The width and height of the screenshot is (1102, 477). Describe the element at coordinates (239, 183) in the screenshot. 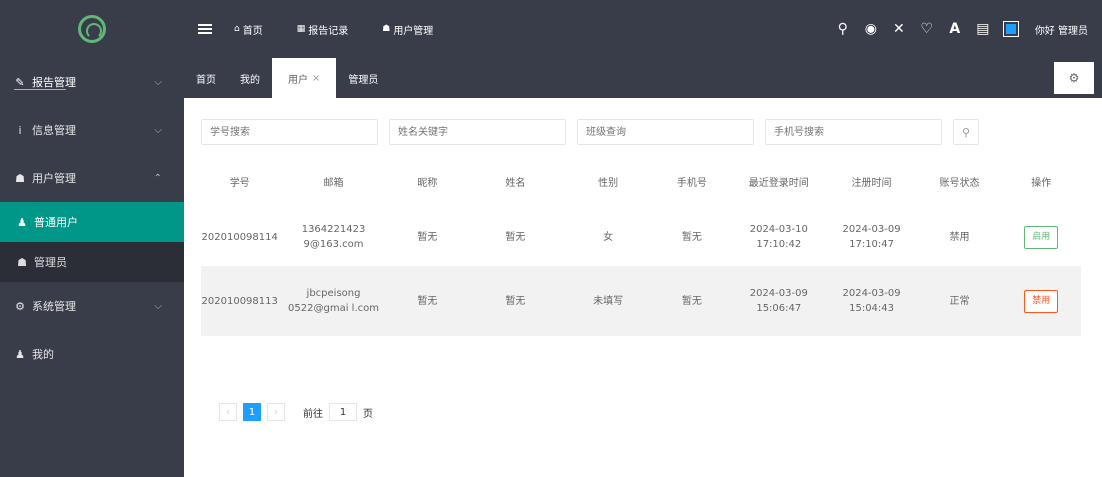

I see `col-header: 学号` at that location.